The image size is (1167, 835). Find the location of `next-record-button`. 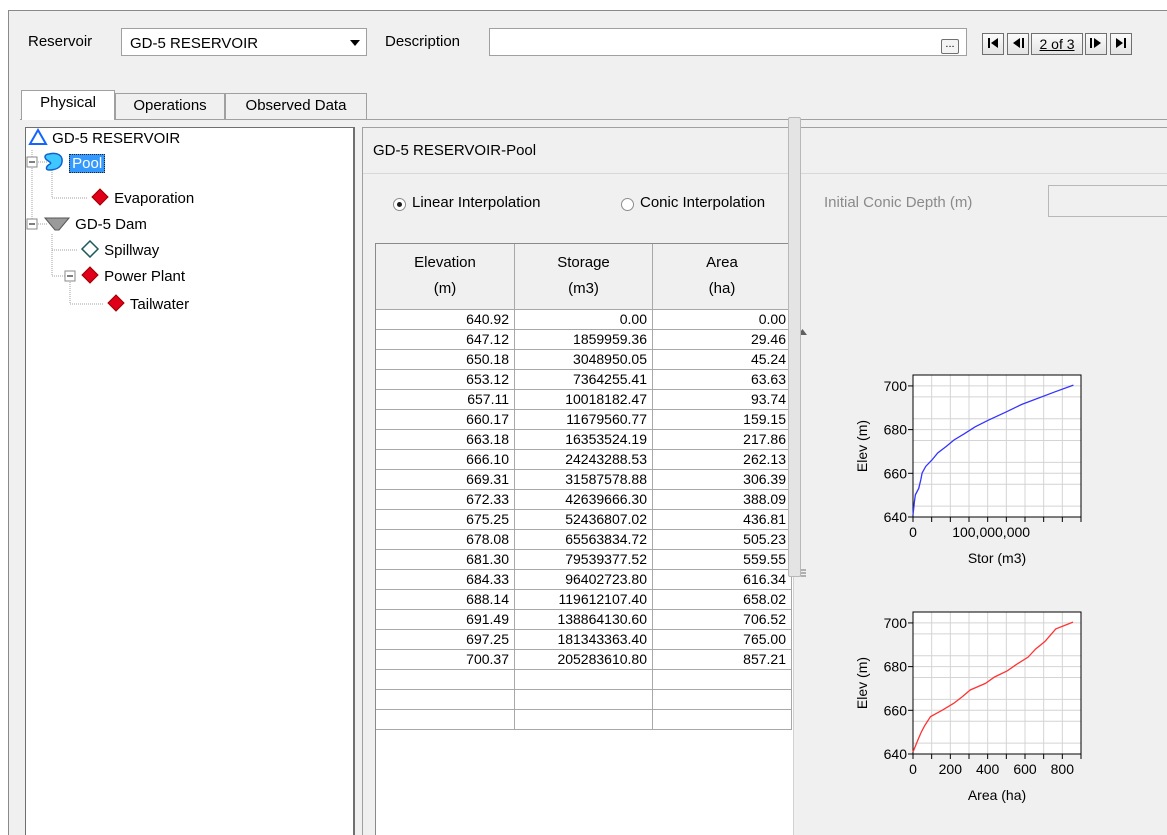

next-record-button is located at coordinates (1096, 44).